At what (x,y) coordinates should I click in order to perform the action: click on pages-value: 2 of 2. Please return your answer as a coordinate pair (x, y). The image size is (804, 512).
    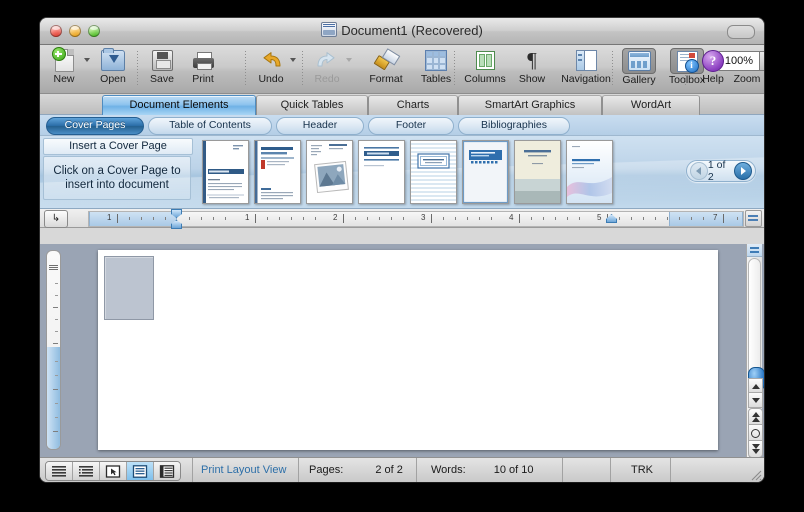
    Looking at the image, I should click on (389, 470).